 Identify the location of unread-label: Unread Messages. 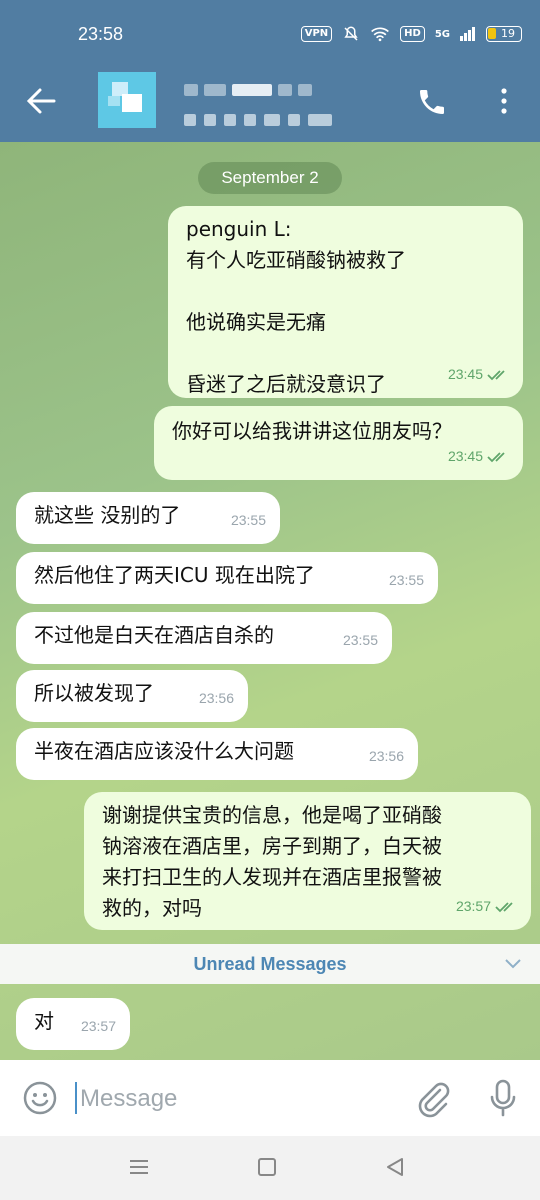
(270, 964).